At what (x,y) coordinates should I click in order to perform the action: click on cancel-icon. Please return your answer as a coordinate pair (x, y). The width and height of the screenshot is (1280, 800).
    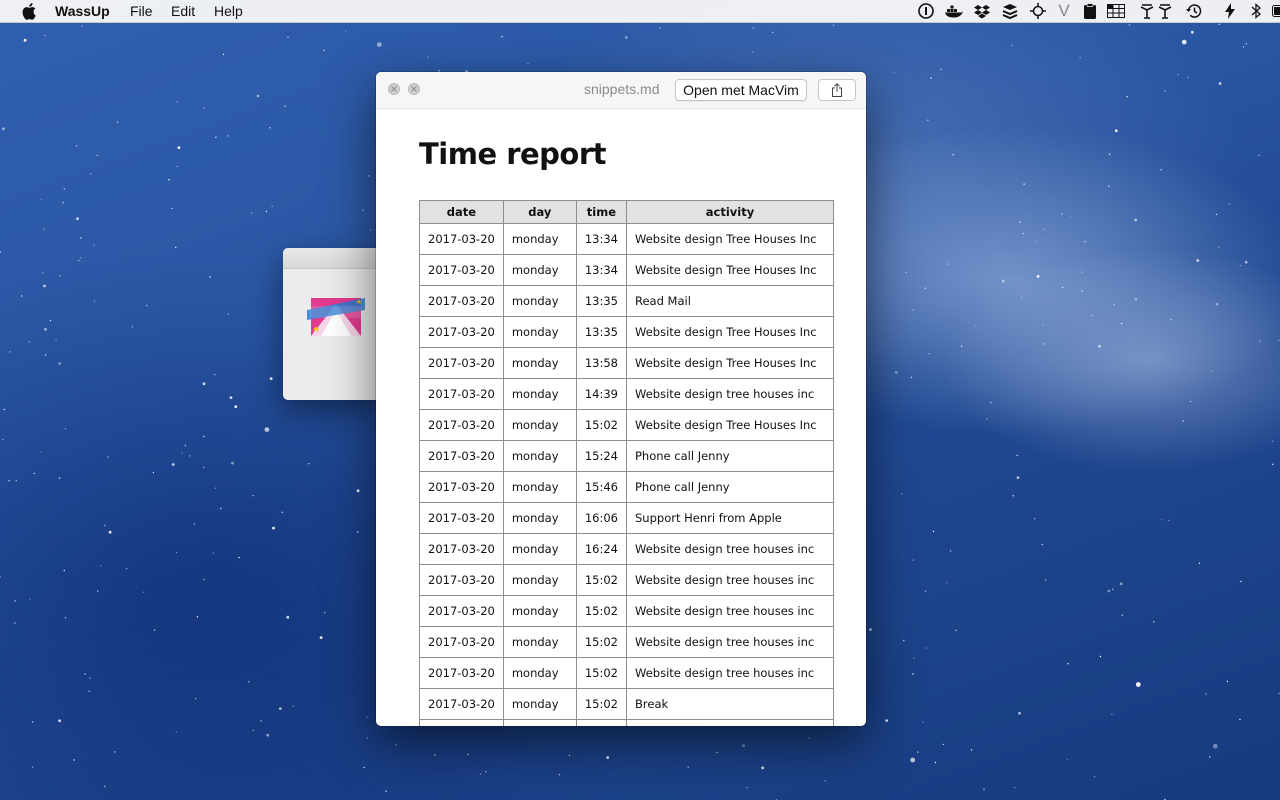
    Looking at the image, I should click on (414, 89).